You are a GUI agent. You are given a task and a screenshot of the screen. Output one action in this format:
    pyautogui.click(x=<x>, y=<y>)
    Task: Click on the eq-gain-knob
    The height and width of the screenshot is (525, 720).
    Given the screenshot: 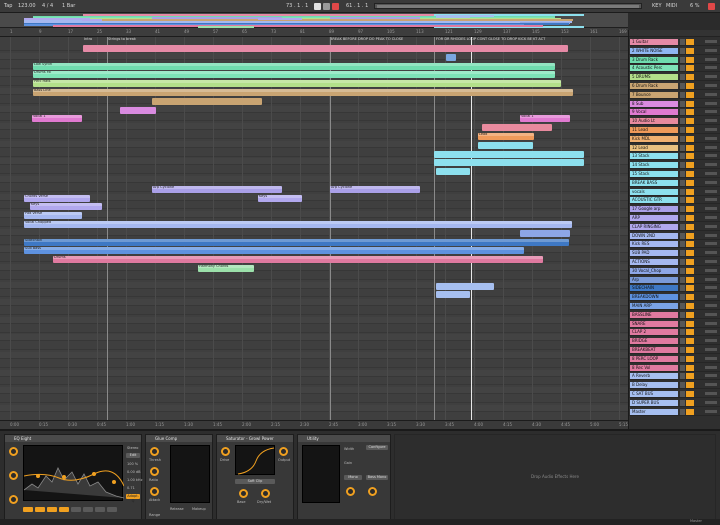 What is the action you would take?
    pyautogui.click(x=13, y=475)
    